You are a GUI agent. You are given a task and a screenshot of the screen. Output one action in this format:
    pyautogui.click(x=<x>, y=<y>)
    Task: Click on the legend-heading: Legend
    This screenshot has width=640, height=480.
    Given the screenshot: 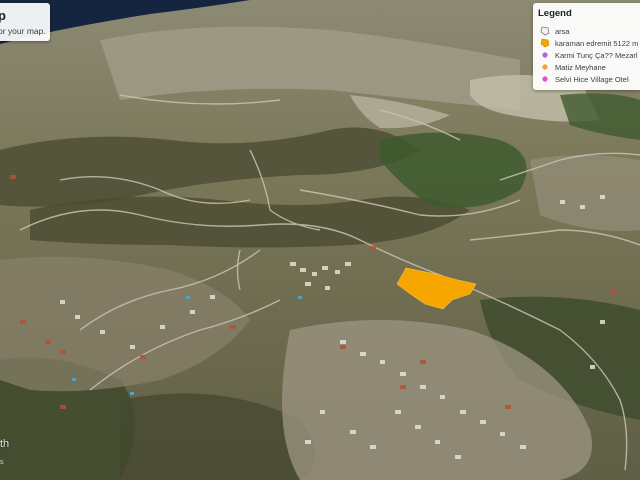 What is the action you would take?
    pyautogui.click(x=555, y=13)
    